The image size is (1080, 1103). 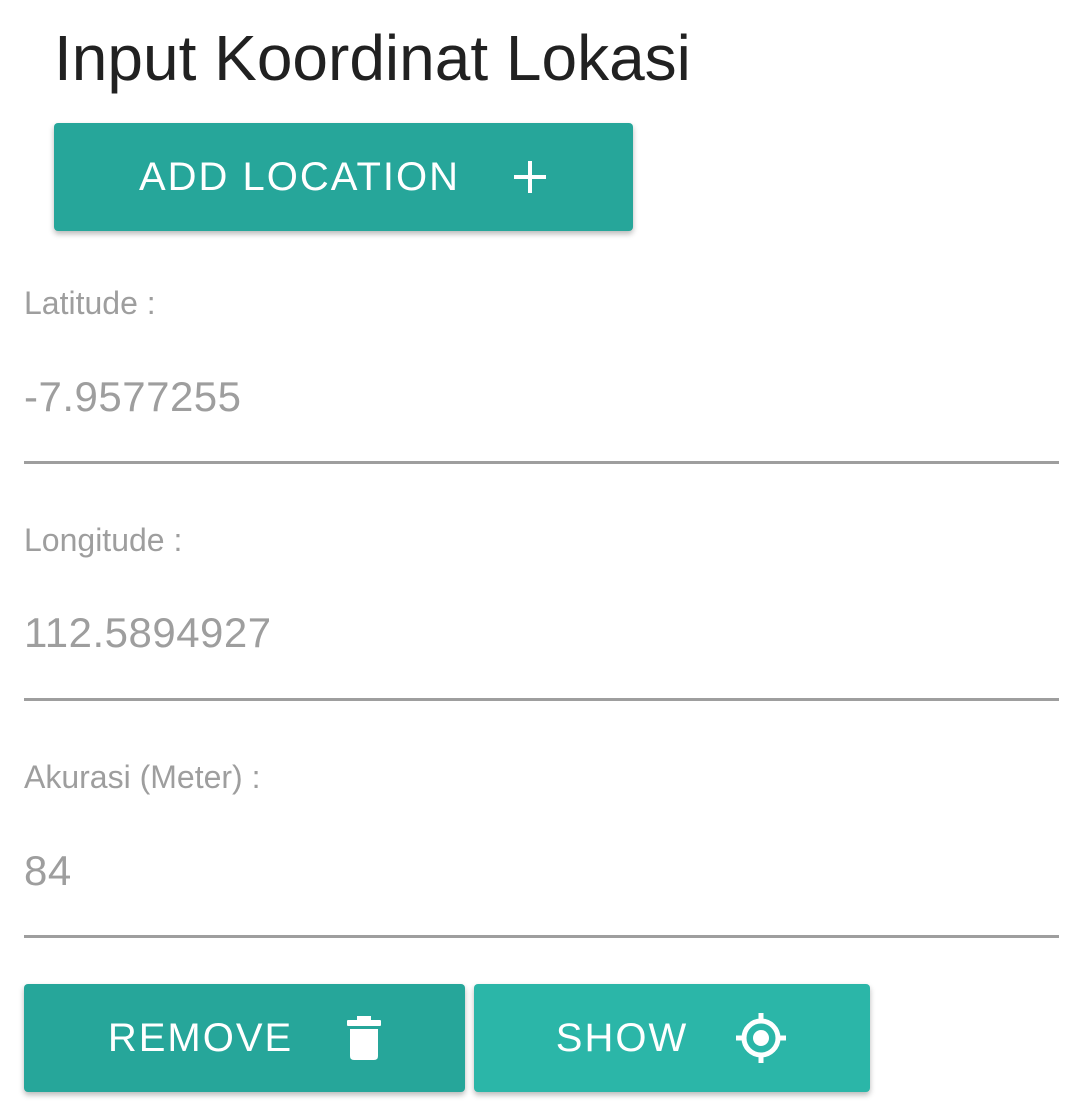 What do you see at coordinates (299, 176) in the screenshot?
I see `add-location-label: ADD LOCATION` at bounding box center [299, 176].